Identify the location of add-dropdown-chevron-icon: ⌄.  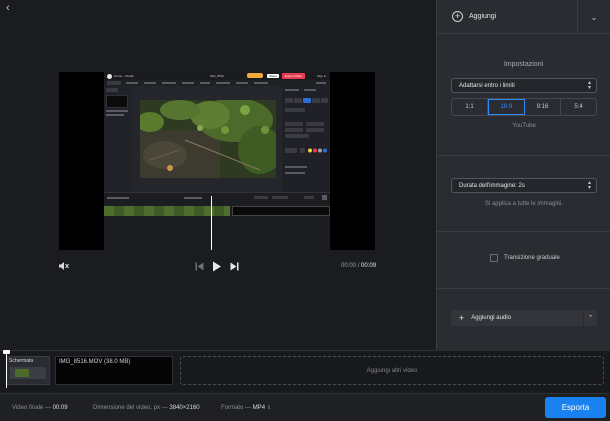
(593, 17).